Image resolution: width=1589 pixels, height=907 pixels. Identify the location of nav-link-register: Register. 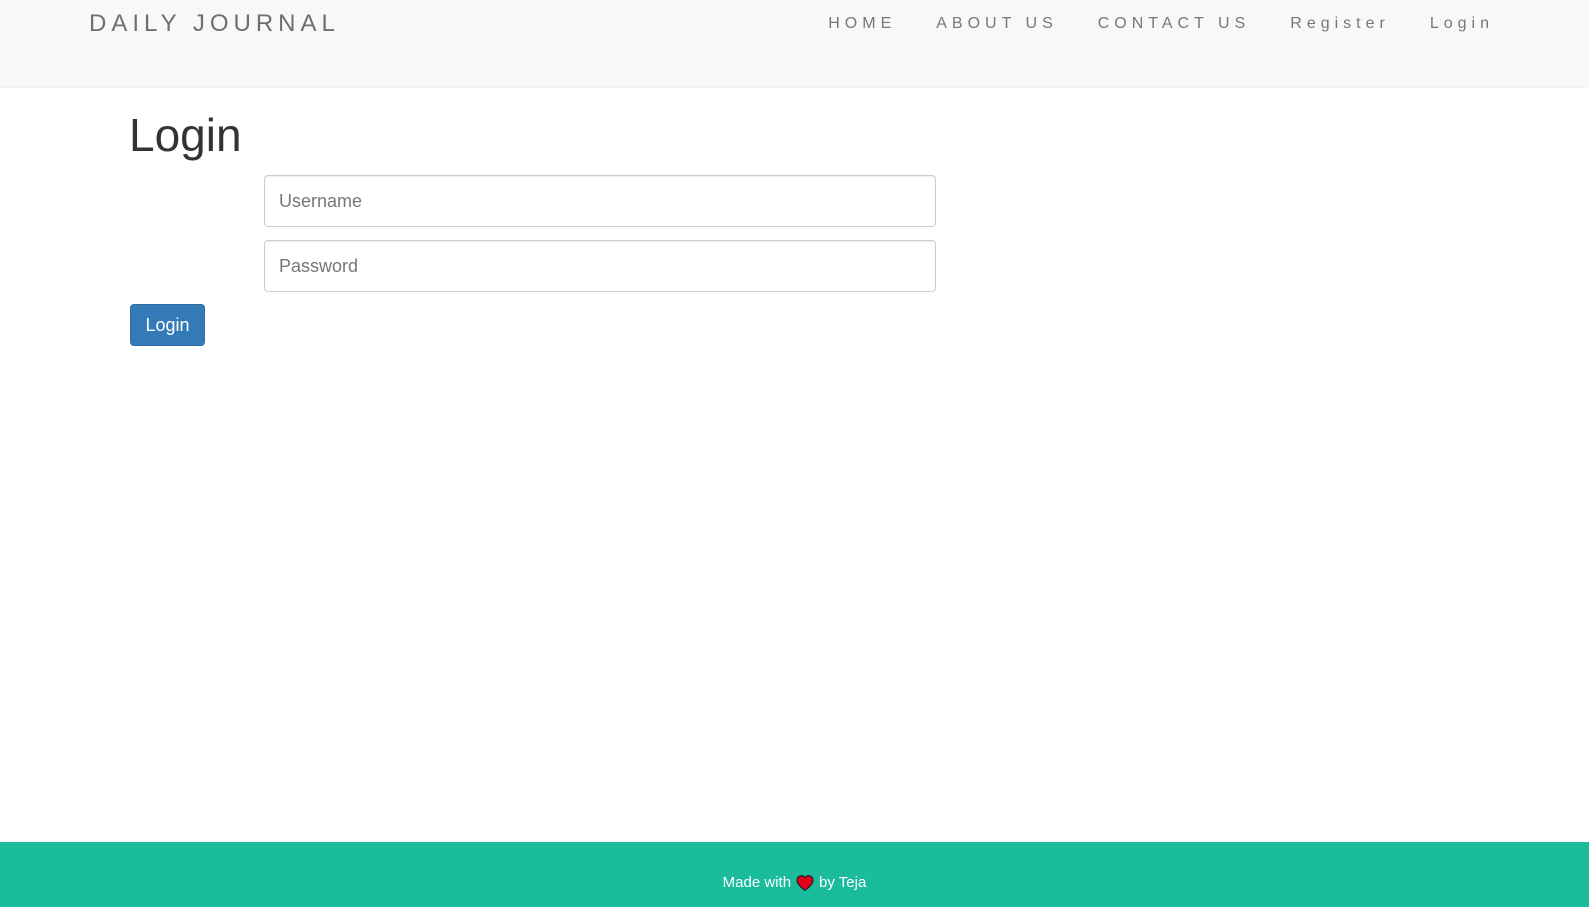
(1340, 23).